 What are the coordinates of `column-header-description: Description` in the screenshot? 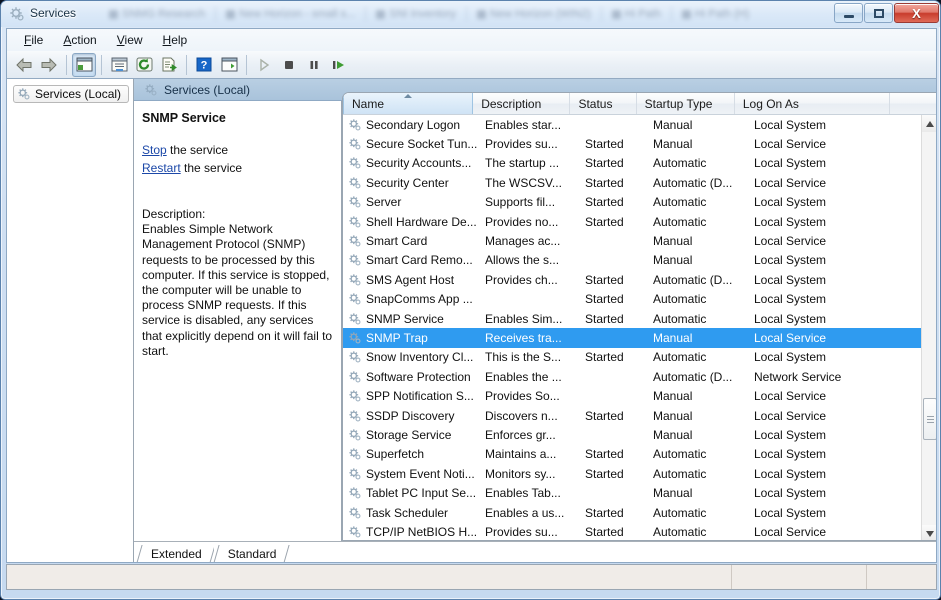 It's located at (522, 103).